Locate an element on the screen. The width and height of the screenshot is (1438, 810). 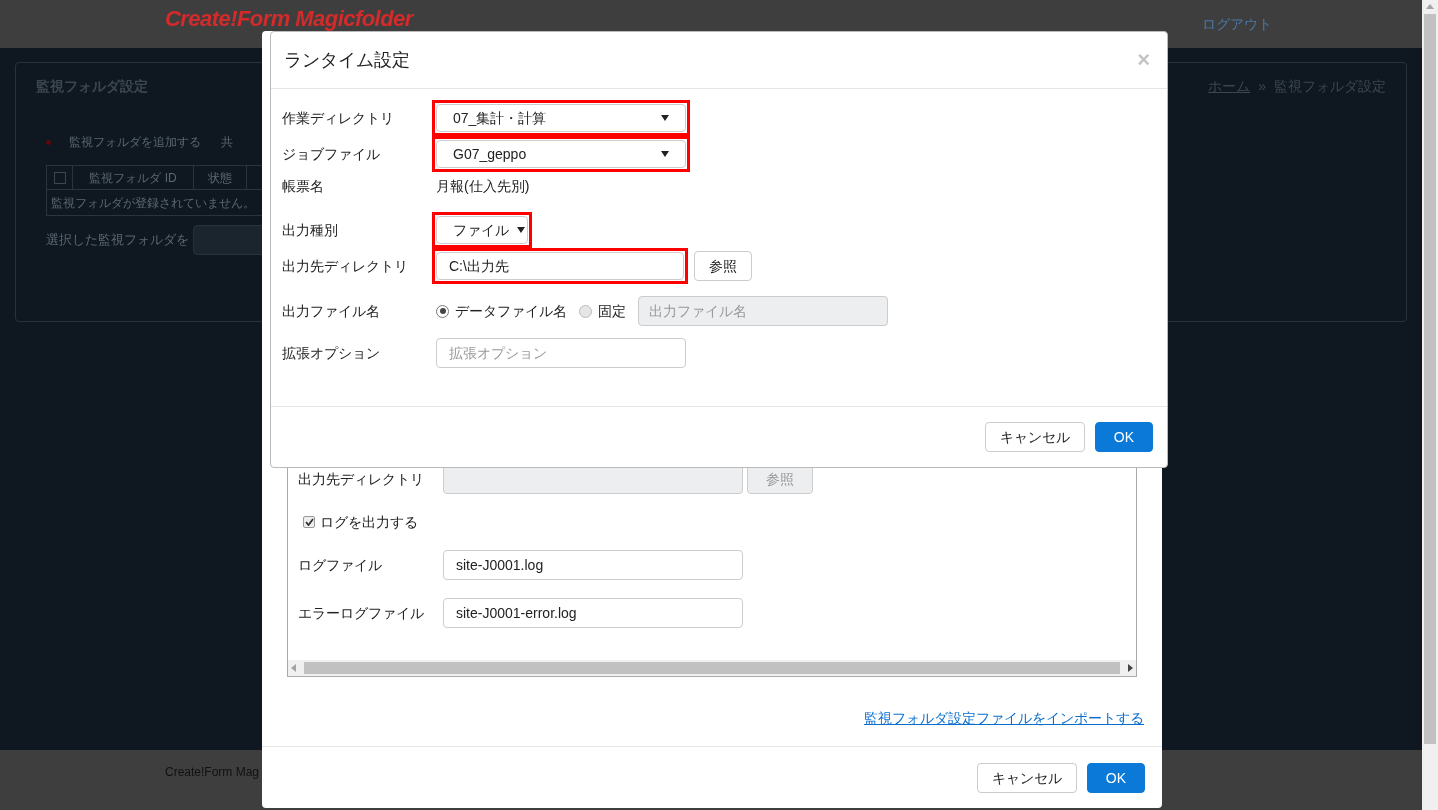
input-field: site-J0001-error.log is located at coordinates (593, 613).